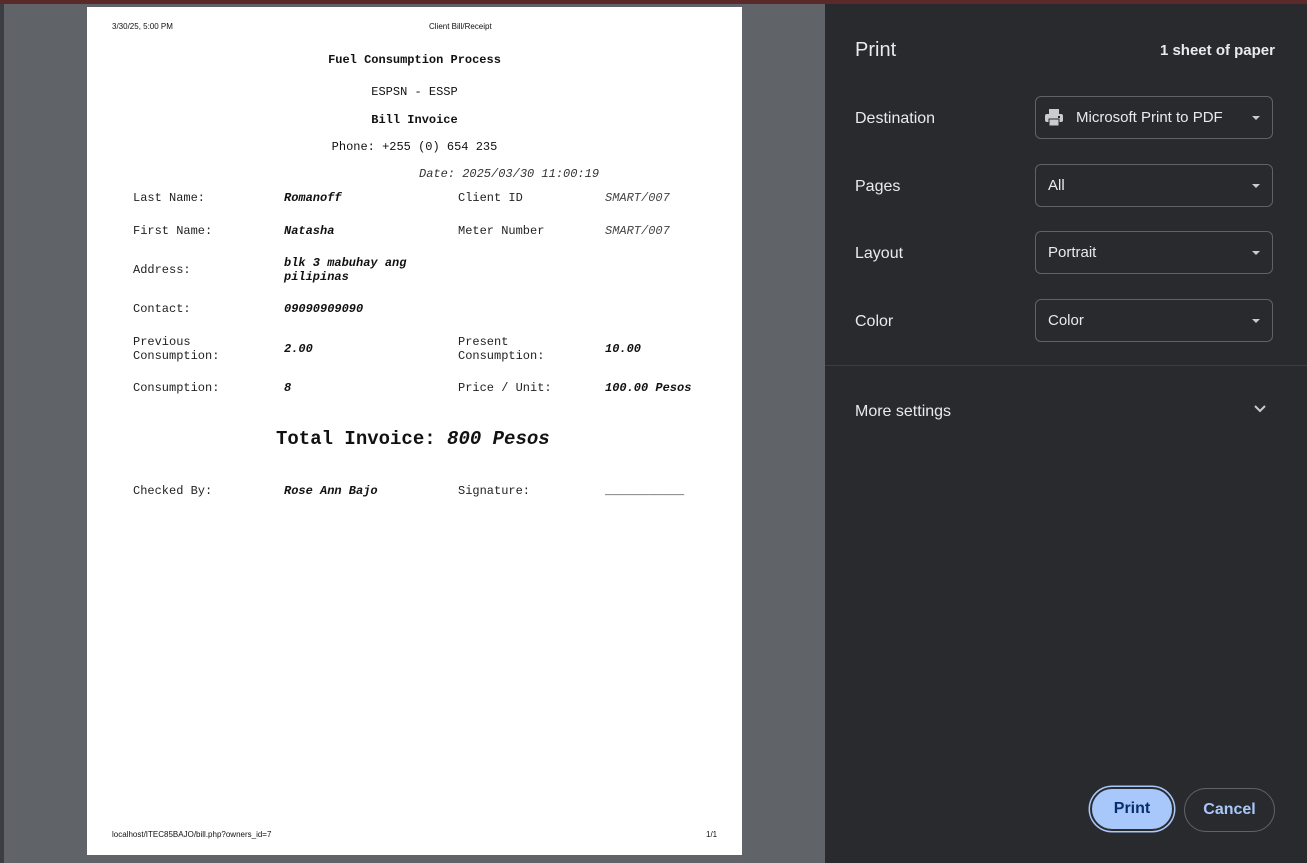  What do you see at coordinates (712, 834) in the screenshot?
I see `page-footer-count: 1/1` at bounding box center [712, 834].